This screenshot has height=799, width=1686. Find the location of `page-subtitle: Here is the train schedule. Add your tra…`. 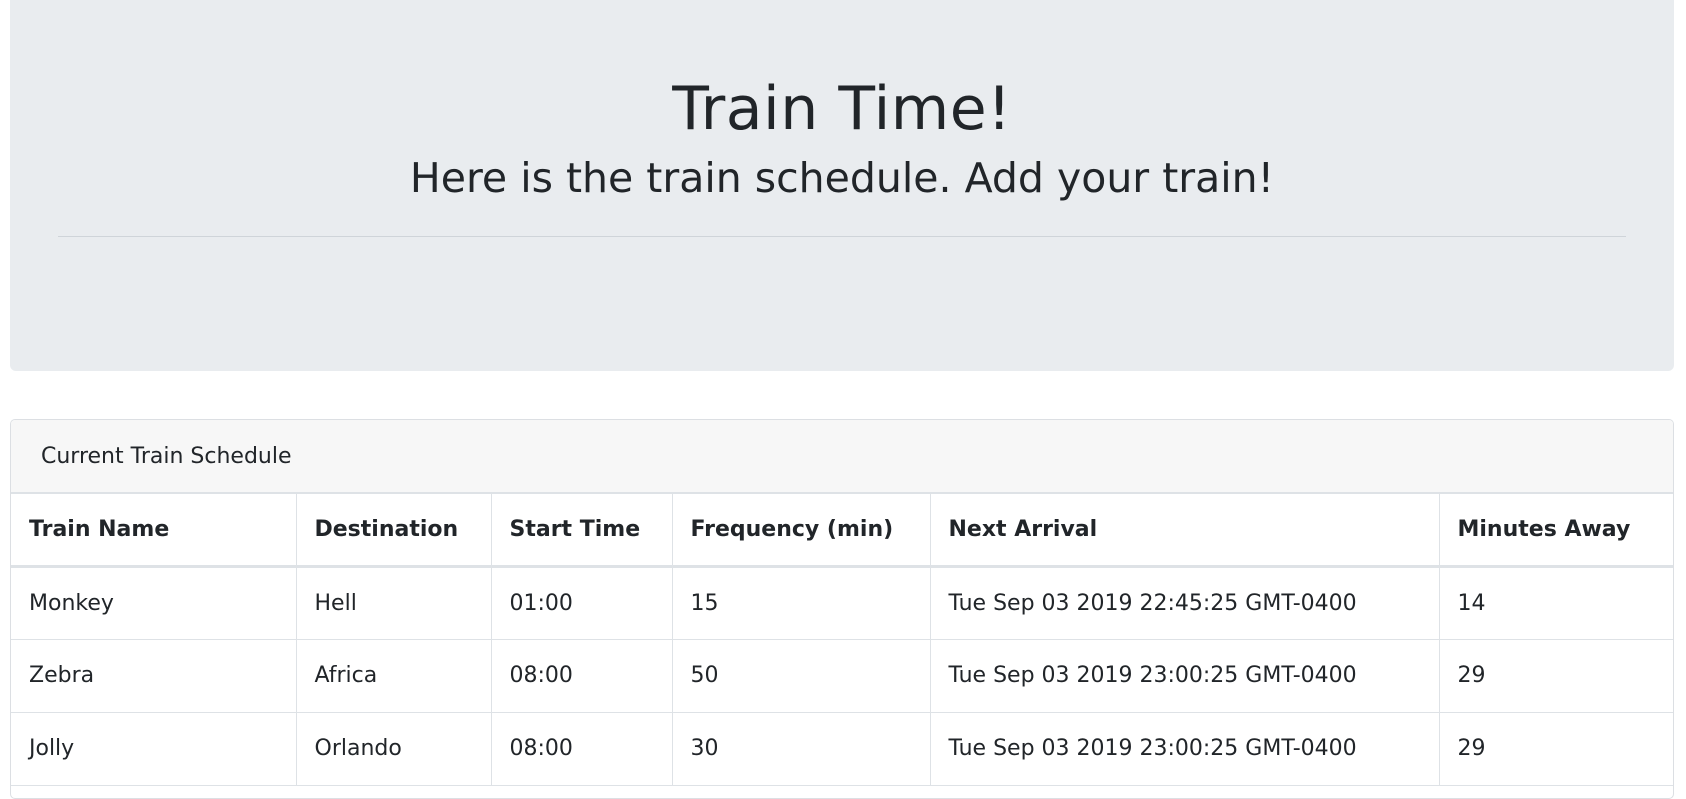

page-subtitle: Here is the train schedule. Add your tra… is located at coordinates (842, 178).